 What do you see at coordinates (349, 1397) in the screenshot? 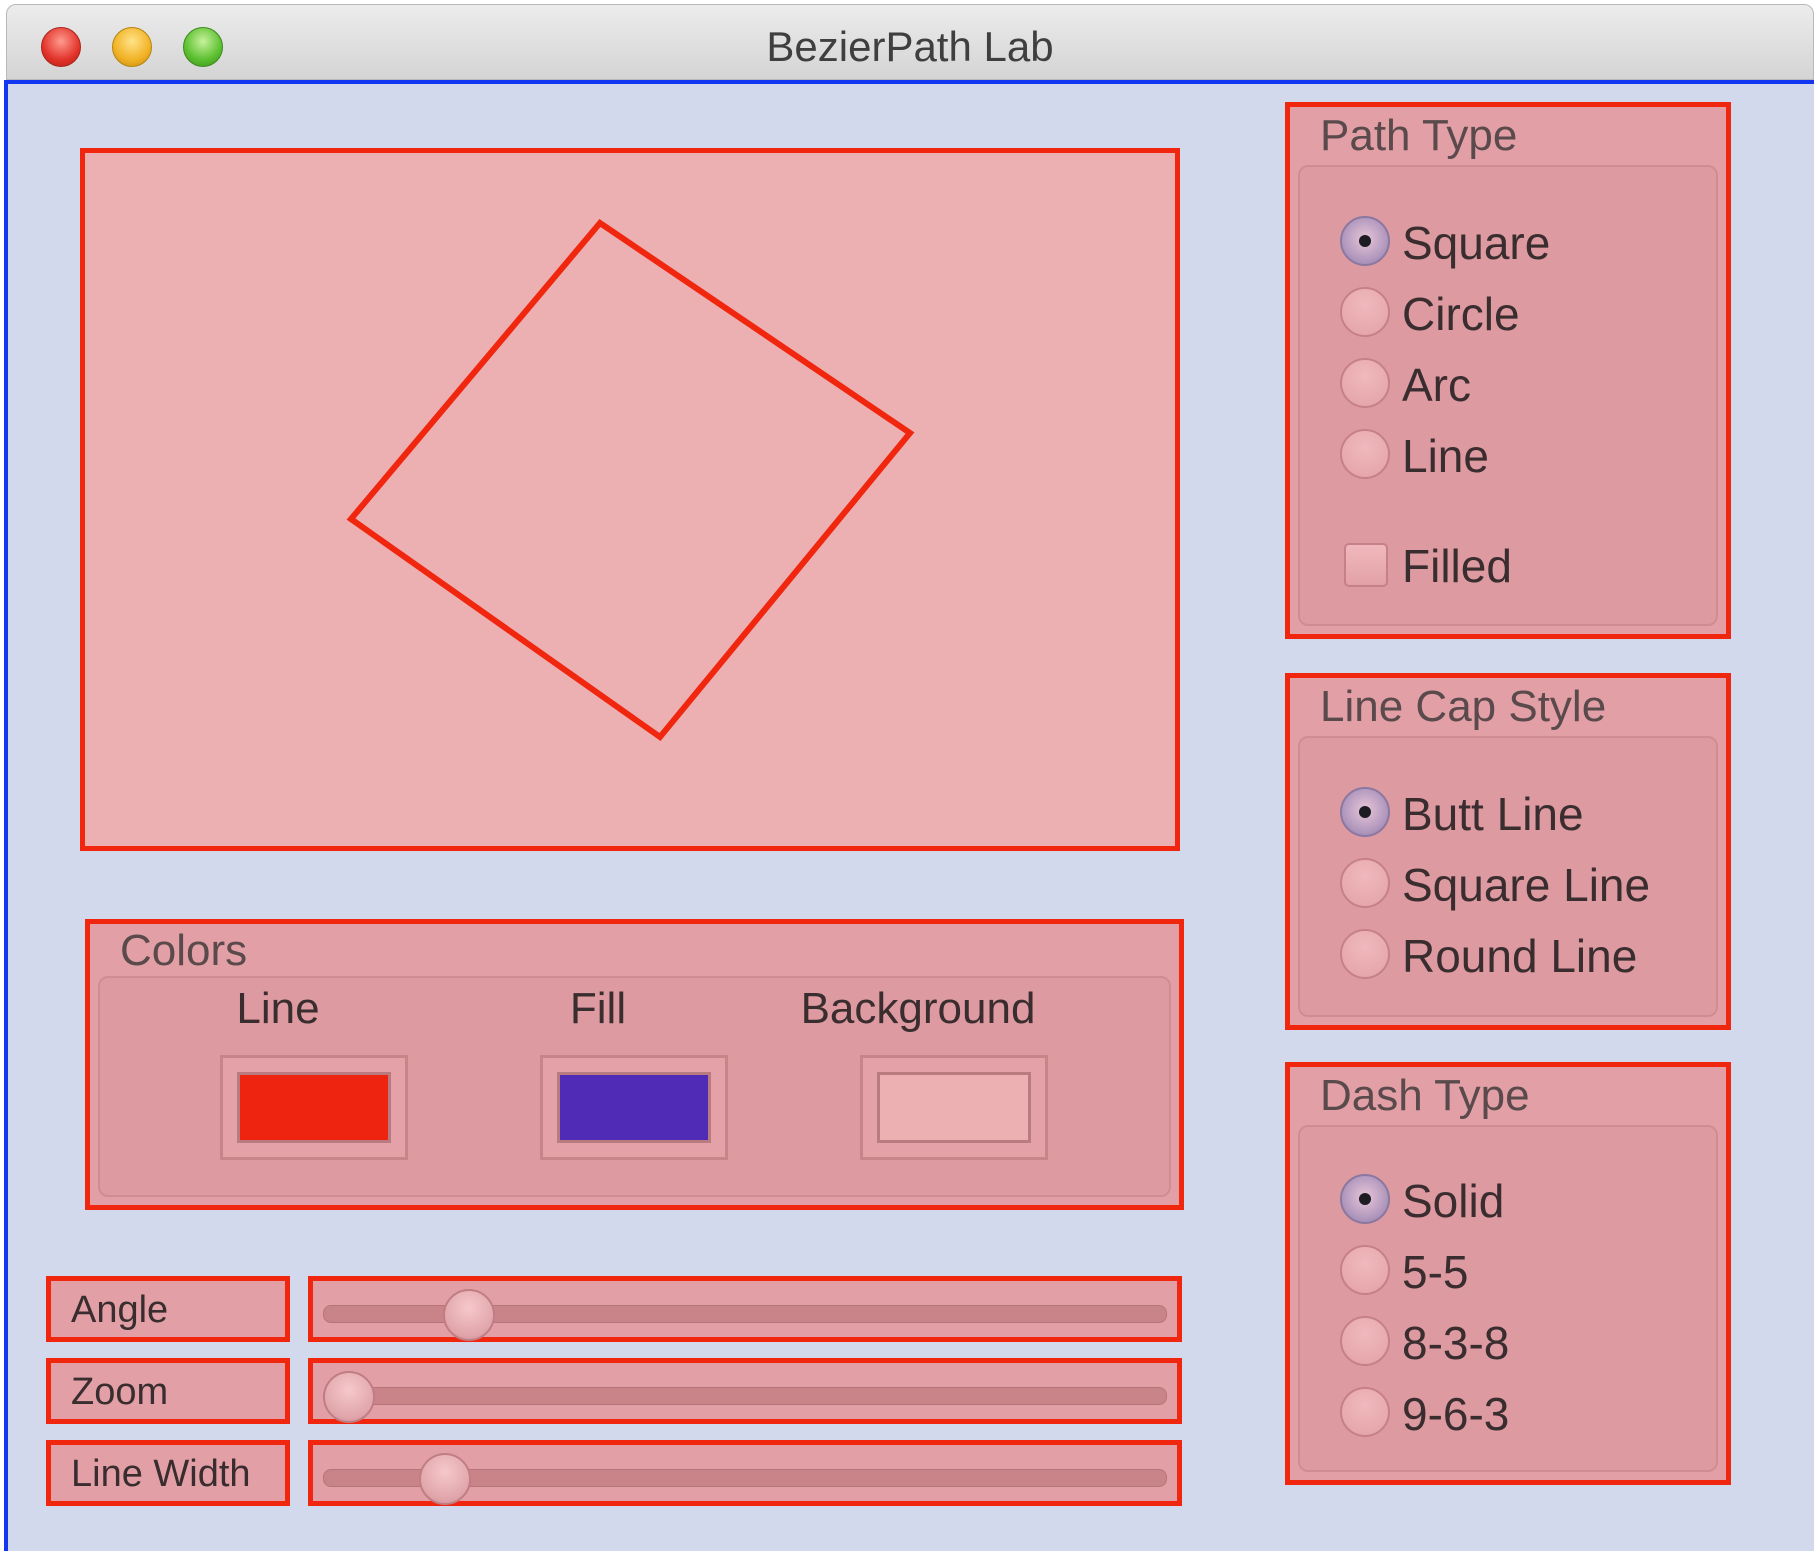
I see `zoom-slider-knob` at bounding box center [349, 1397].